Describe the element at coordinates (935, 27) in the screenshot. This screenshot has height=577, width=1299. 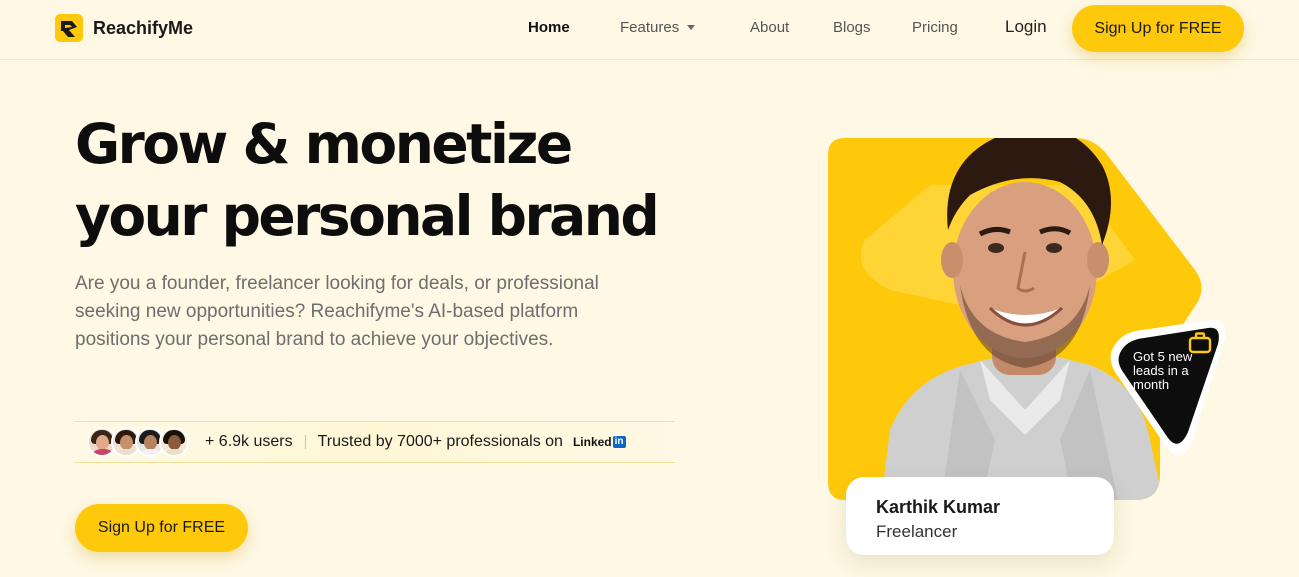
I see `nav-pricing: Pricing` at that location.